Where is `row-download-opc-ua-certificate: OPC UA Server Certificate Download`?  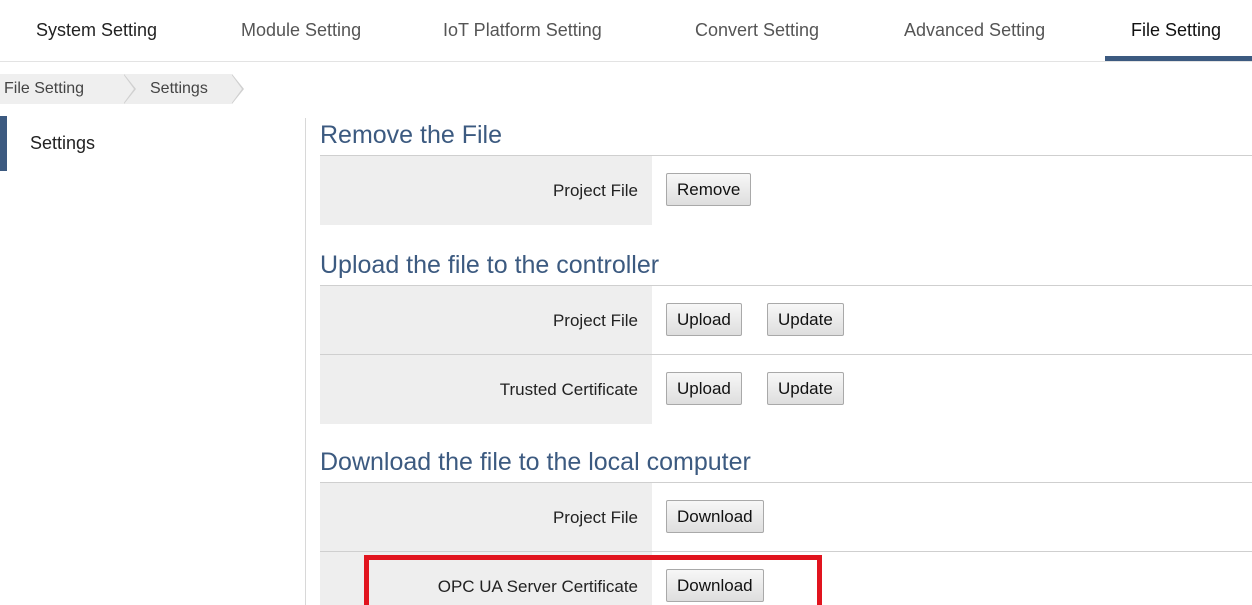
row-download-opc-ua-certificate: OPC UA Server Certificate Download is located at coordinates (786, 578).